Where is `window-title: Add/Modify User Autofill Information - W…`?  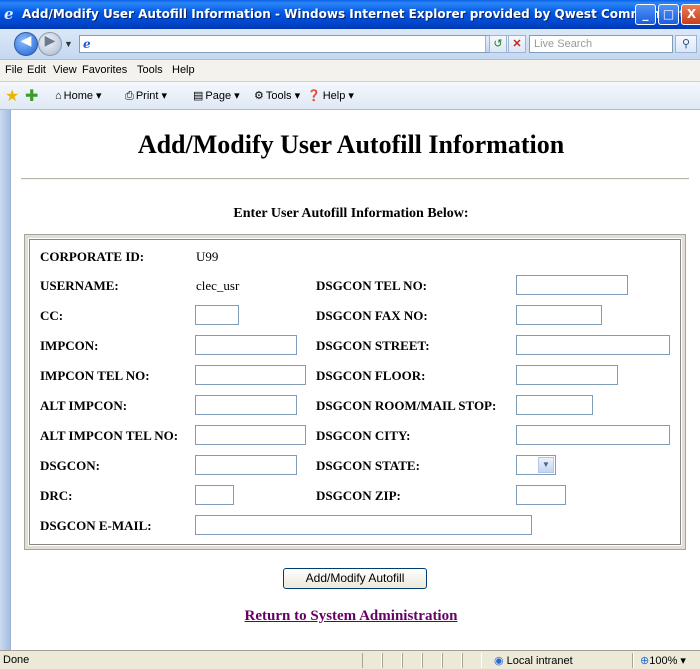
window-title: Add/Modify User Autofill Information - W… is located at coordinates (361, 14).